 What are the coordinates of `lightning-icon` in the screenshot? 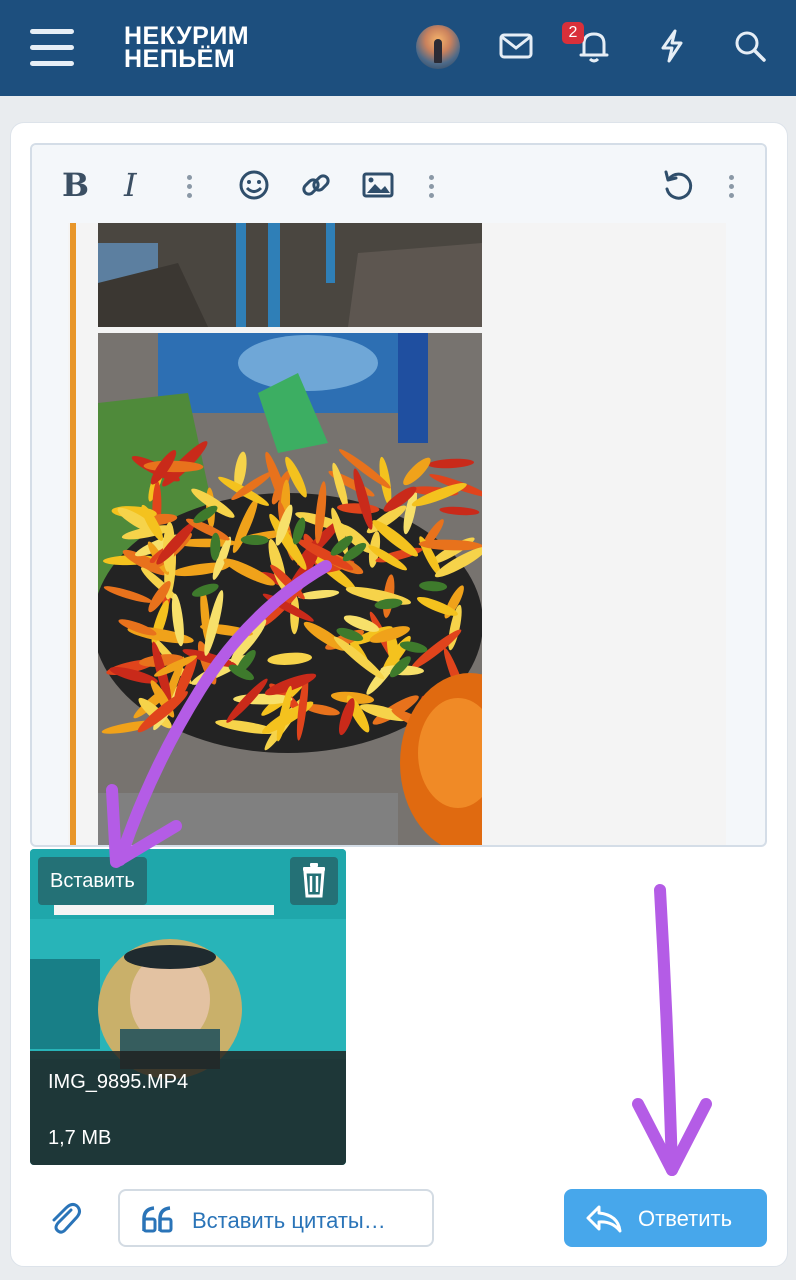 It's located at (672, 46).